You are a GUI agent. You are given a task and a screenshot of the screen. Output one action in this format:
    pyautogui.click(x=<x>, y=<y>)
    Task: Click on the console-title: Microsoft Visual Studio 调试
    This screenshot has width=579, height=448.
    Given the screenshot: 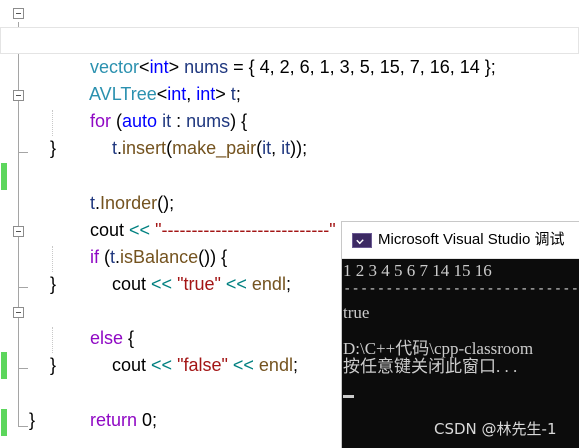 What is the action you would take?
    pyautogui.click(x=471, y=239)
    